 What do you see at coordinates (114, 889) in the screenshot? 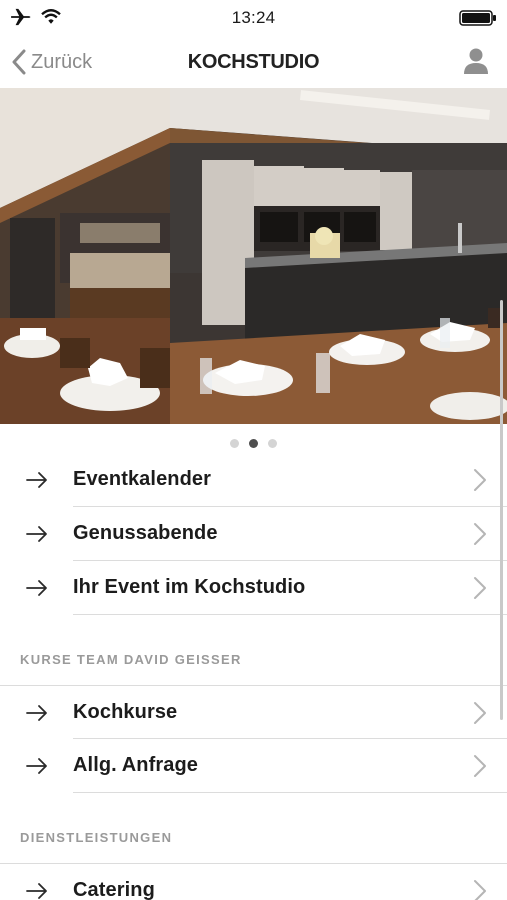
I see `menu-item-label: Catering` at bounding box center [114, 889].